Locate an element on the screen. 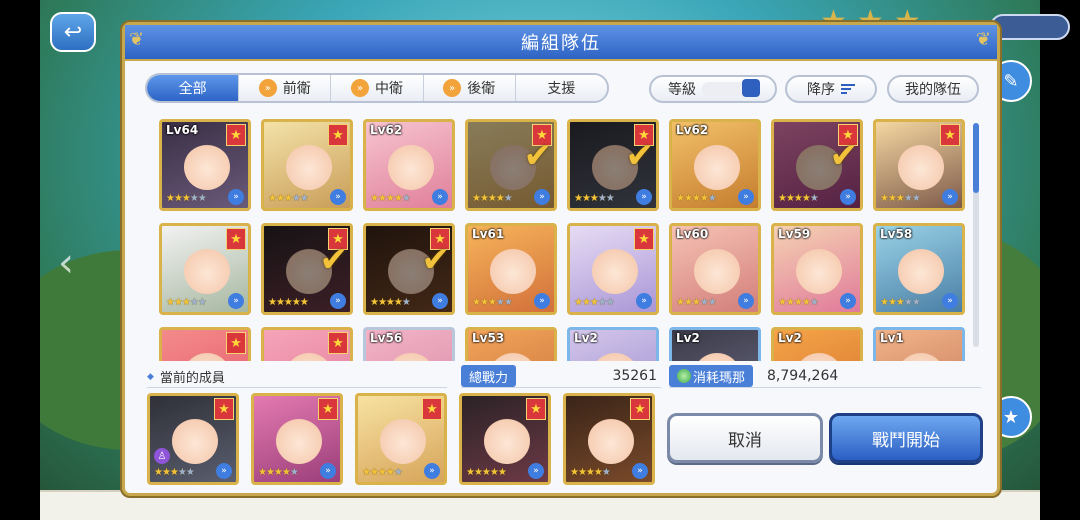 The image size is (1080, 520). mana-cost-box: 消耗瑪那 8,794,264 is located at coordinates (825, 376).